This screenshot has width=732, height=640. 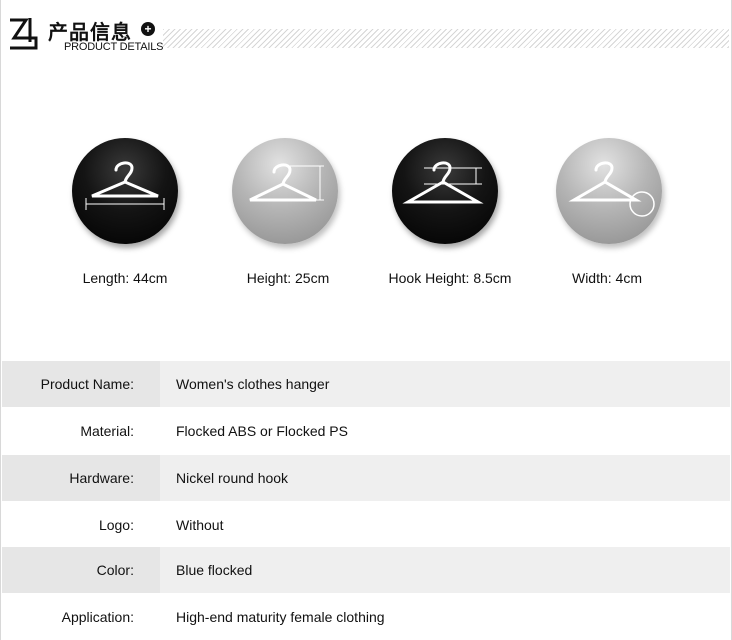 I want to click on spec-label: Product Name:, so click(x=81, y=384).